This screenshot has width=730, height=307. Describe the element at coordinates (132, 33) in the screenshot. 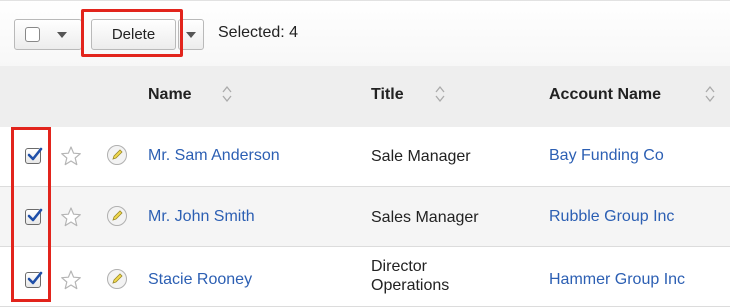

I see `delete-button-highlight` at that location.